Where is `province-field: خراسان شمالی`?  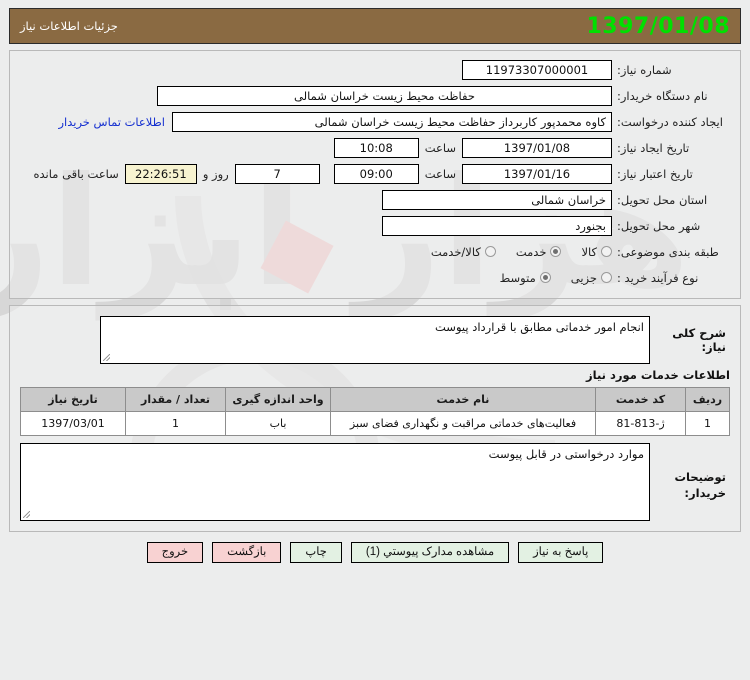 province-field: خراسان شمالی is located at coordinates (497, 199).